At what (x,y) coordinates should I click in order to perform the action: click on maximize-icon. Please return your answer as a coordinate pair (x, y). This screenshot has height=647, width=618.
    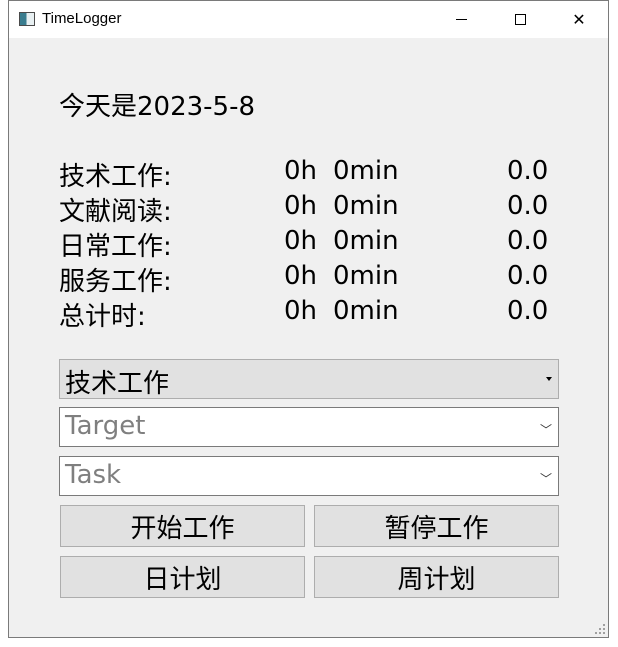
    Looking at the image, I should click on (520, 19).